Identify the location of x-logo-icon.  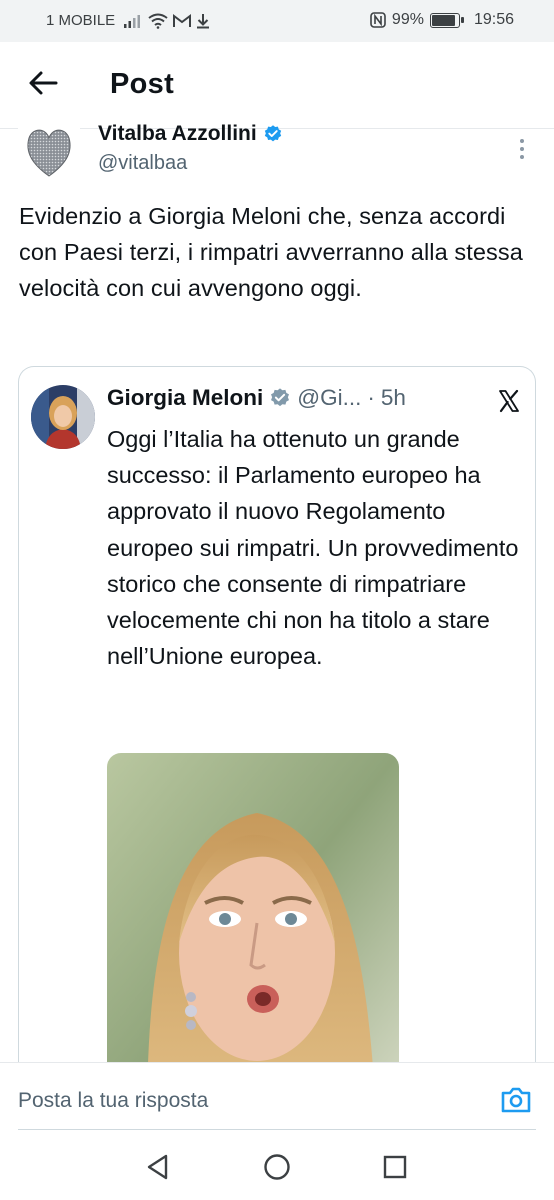
(509, 401).